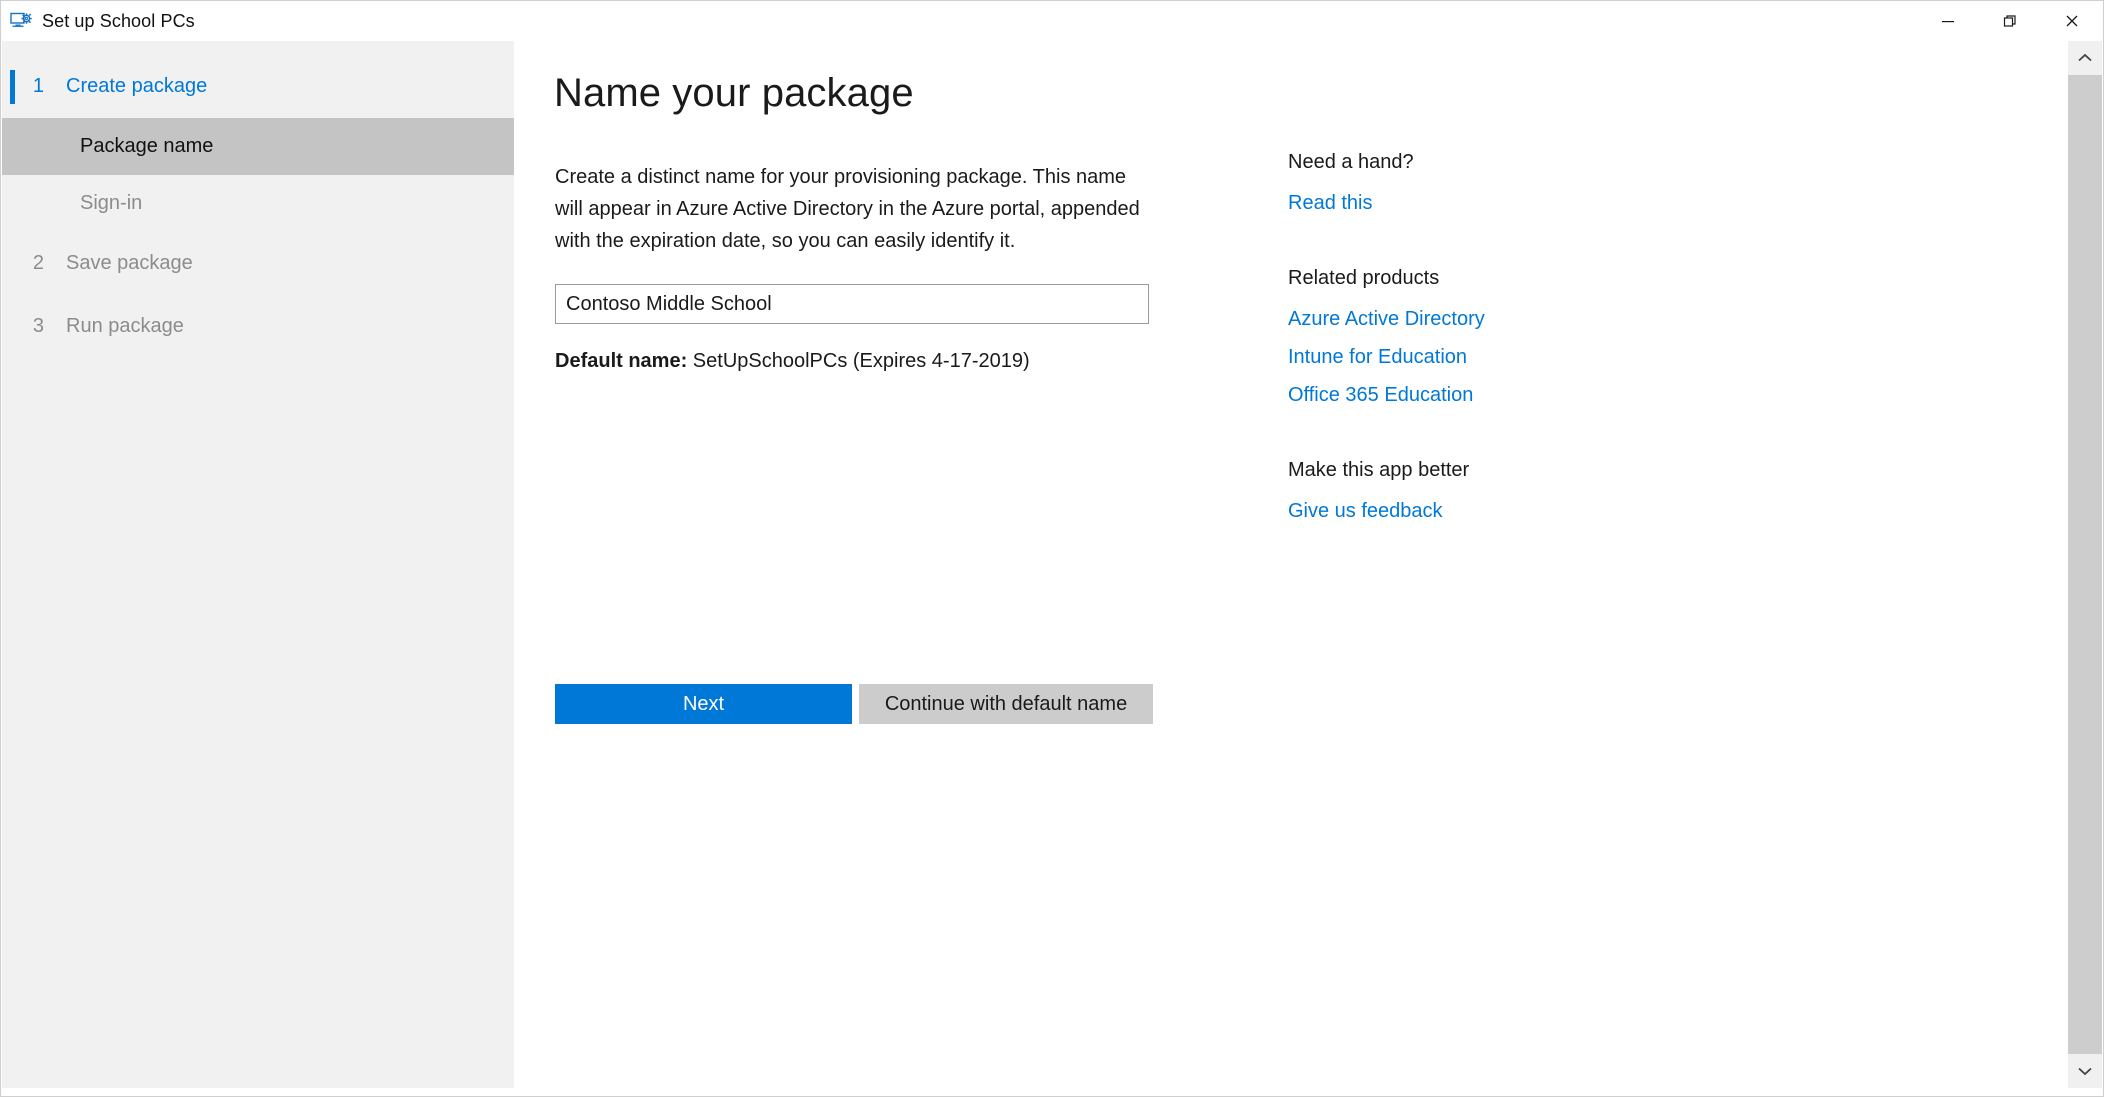 This screenshot has width=2104, height=1097. I want to click on sidebar-step-label: Create package, so click(137, 86).